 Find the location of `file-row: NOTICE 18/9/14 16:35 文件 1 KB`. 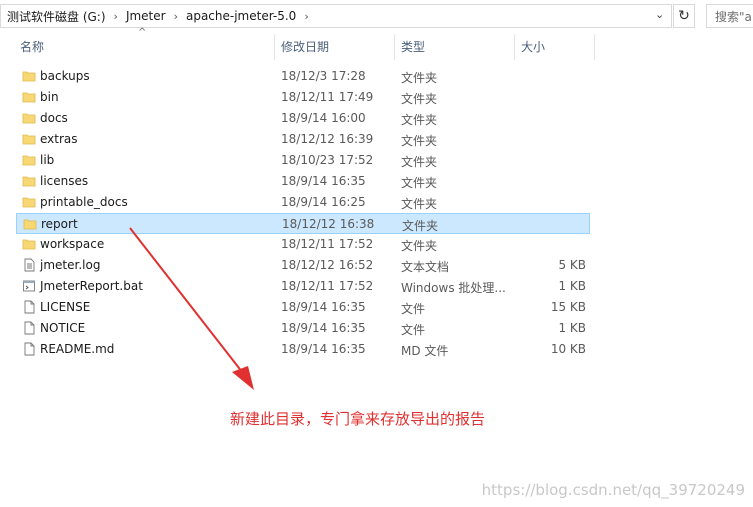

file-row: NOTICE 18/9/14 16:35 文件 1 KB is located at coordinates (303, 328).